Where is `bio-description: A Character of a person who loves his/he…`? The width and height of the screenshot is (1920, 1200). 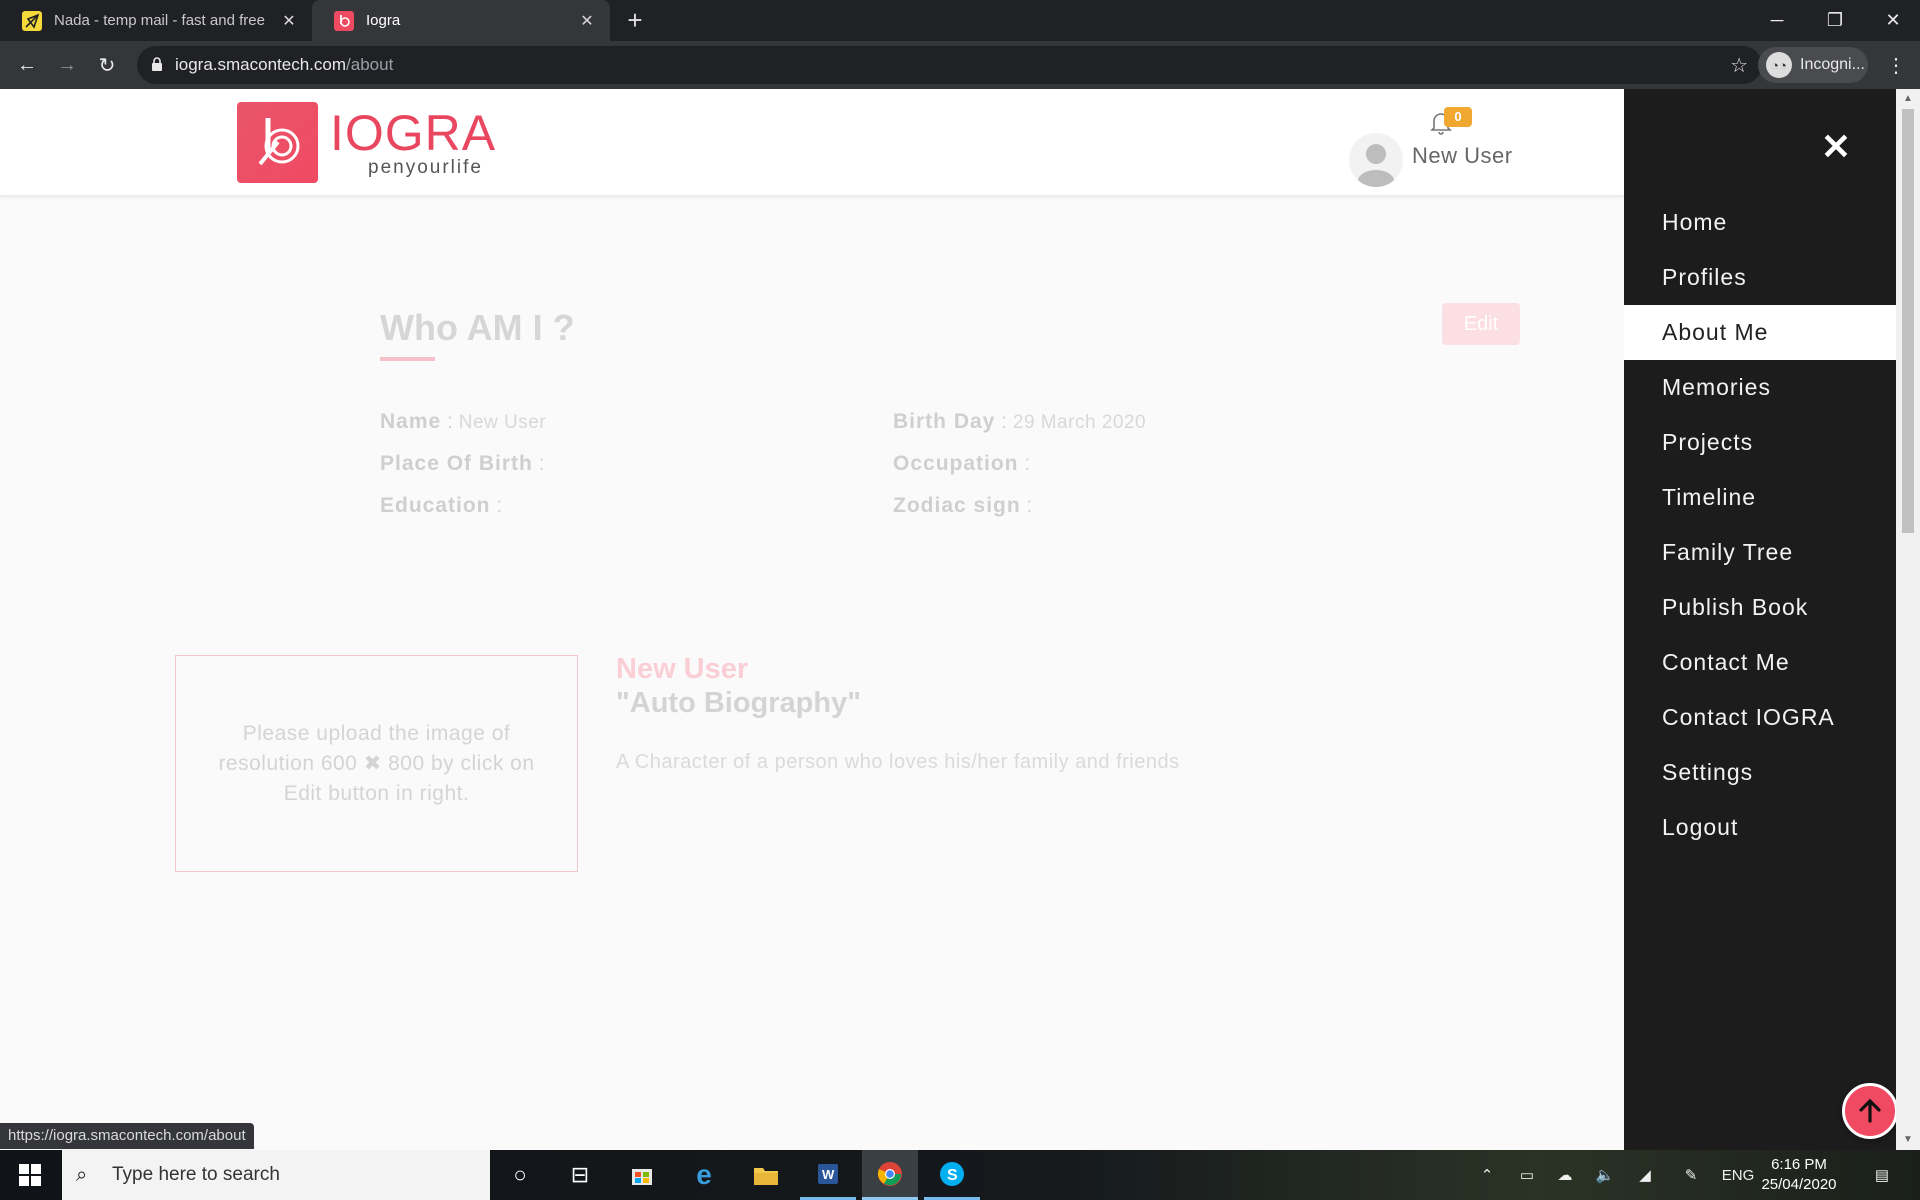
bio-description: A Character of a person who loves his/he… is located at coordinates (898, 762).